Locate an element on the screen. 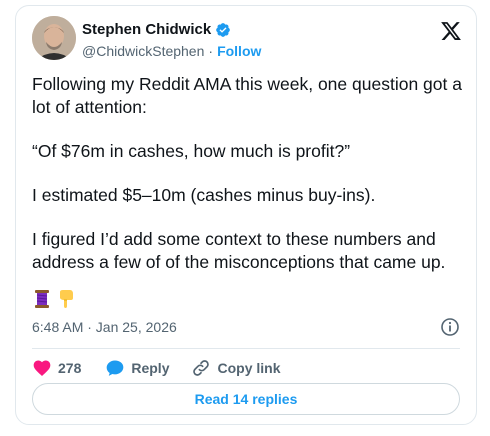 The width and height of the screenshot is (490, 436). copy-link-label: Copy link is located at coordinates (249, 368).